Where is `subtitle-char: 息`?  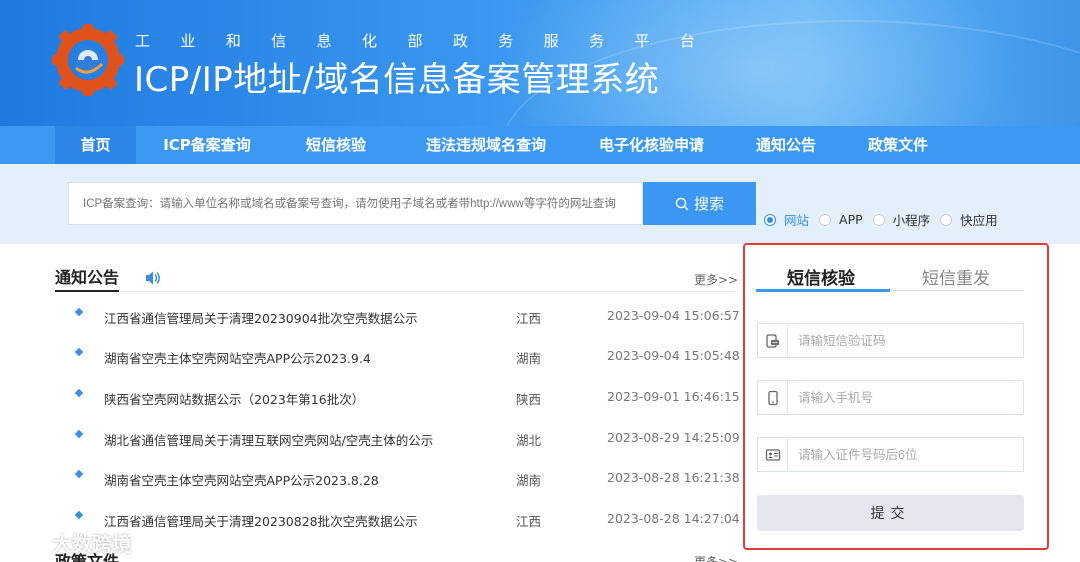 subtitle-char: 息 is located at coordinates (324, 41).